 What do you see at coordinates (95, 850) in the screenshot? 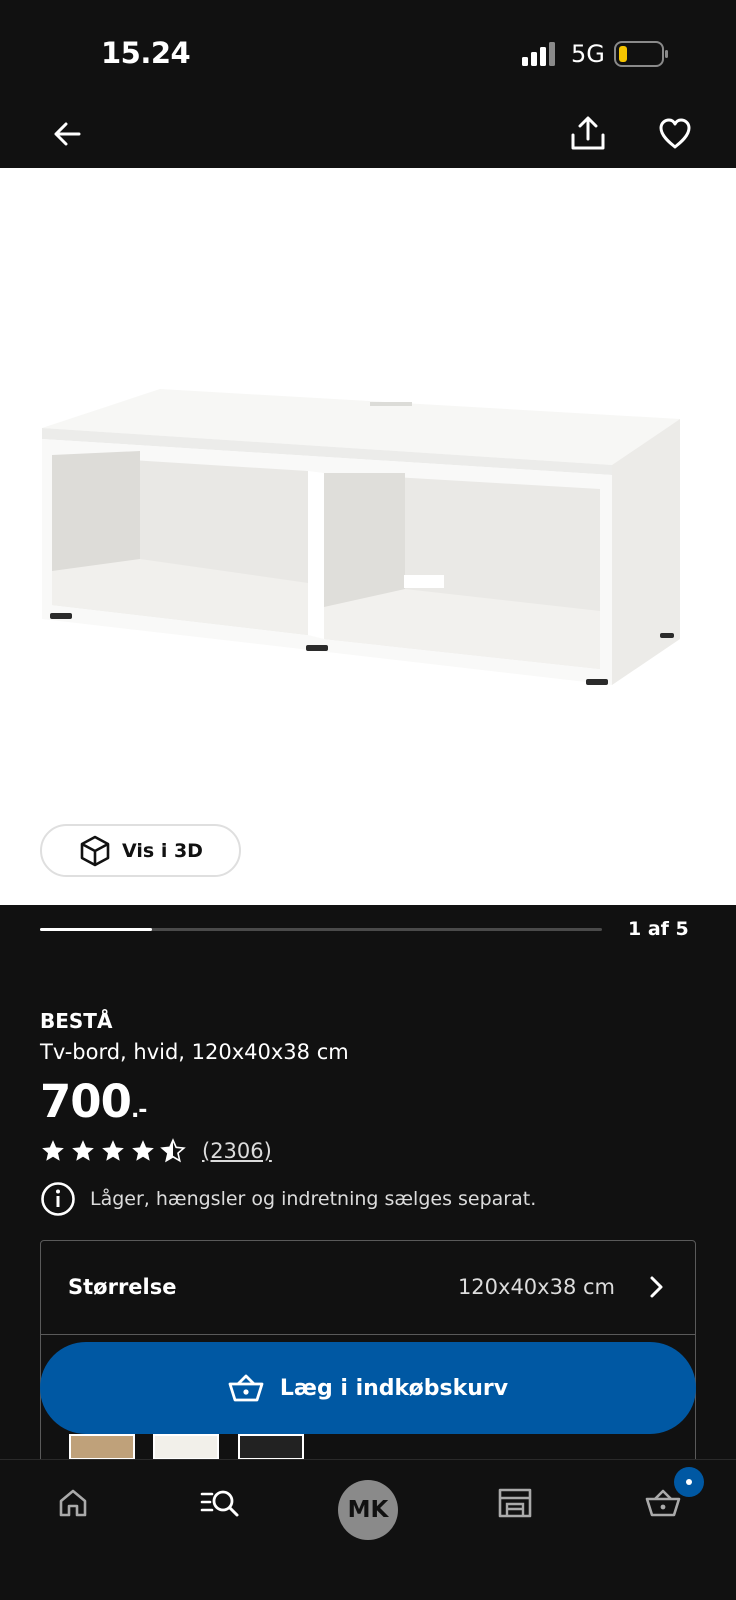
I see `cube-icon` at bounding box center [95, 850].